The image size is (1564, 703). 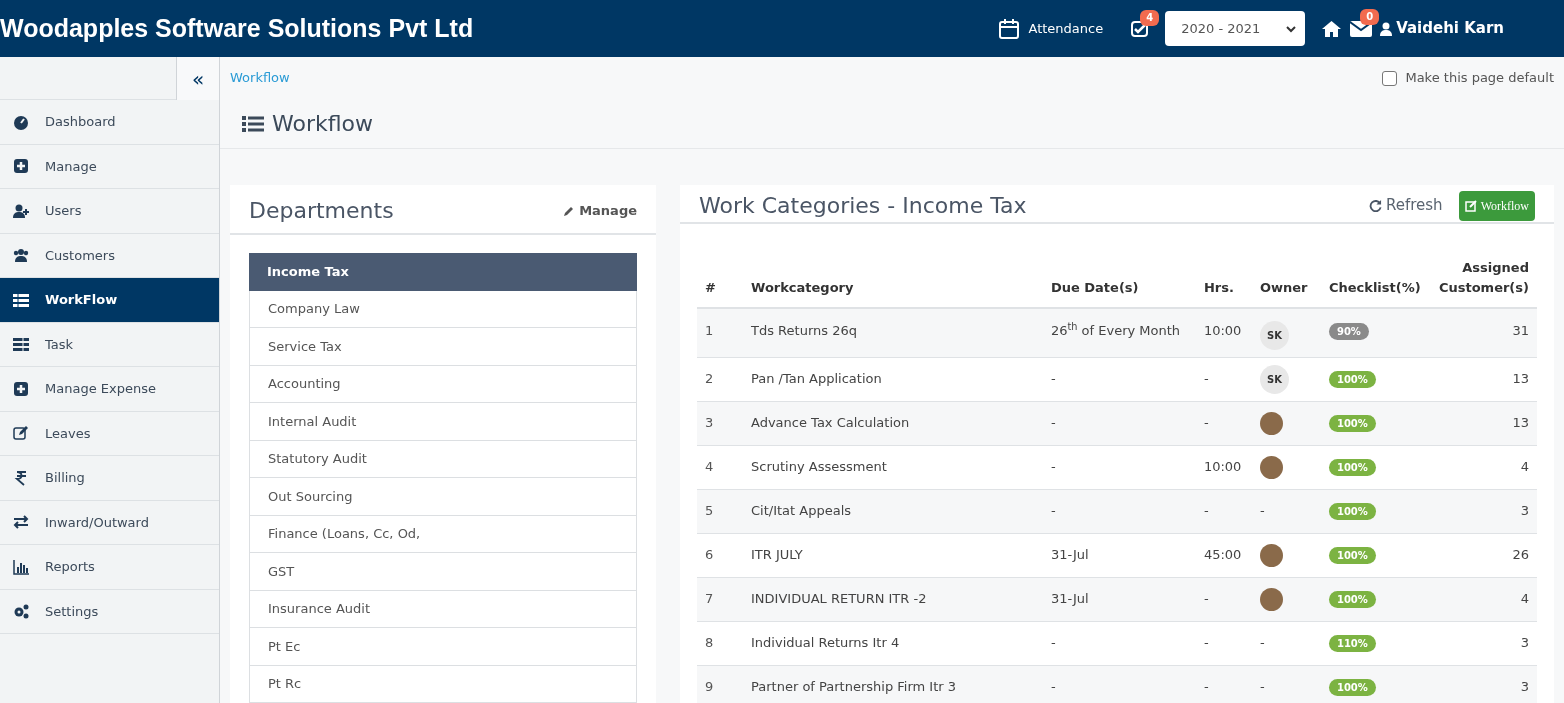 I want to click on plus-square-icon, so click(x=21, y=388).